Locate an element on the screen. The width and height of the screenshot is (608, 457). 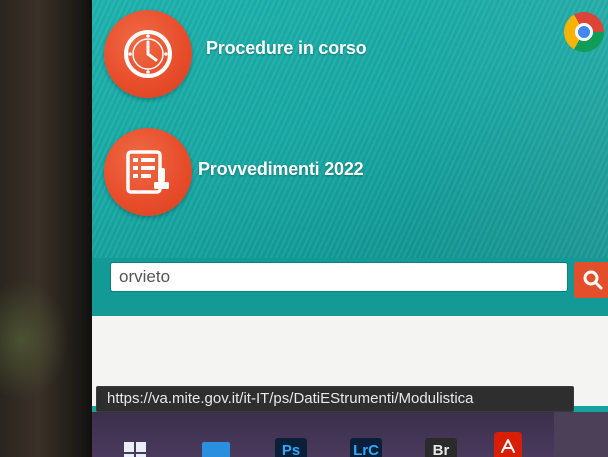
chrome-icon is located at coordinates (584, 32).